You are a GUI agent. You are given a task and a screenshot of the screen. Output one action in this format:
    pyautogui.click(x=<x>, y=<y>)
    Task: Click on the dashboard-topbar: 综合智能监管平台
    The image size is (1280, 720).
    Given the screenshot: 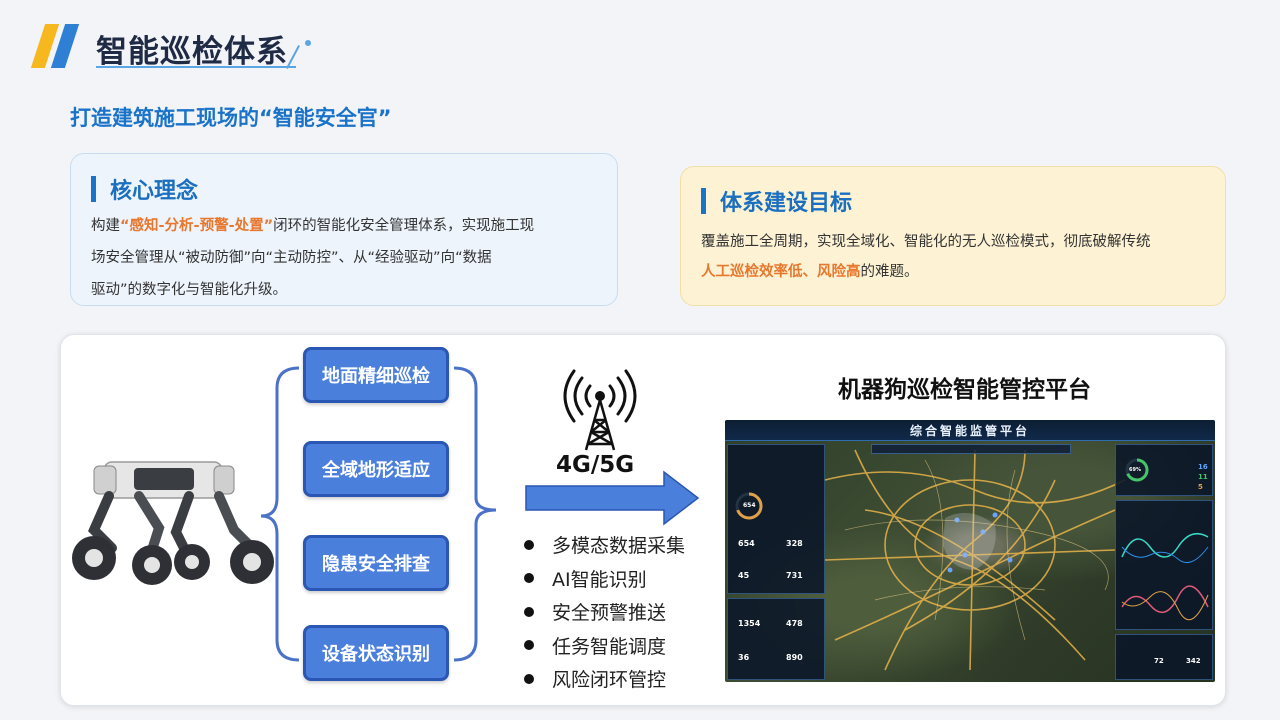 What is the action you would take?
    pyautogui.click(x=970, y=430)
    